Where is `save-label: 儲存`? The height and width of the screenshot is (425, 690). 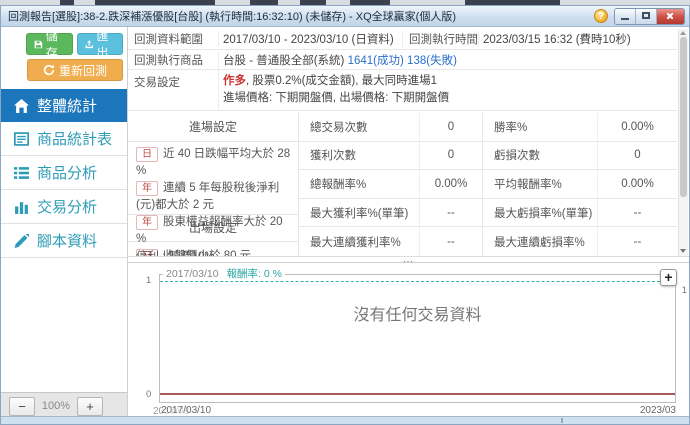 save-label: 儲存 is located at coordinates (51, 44).